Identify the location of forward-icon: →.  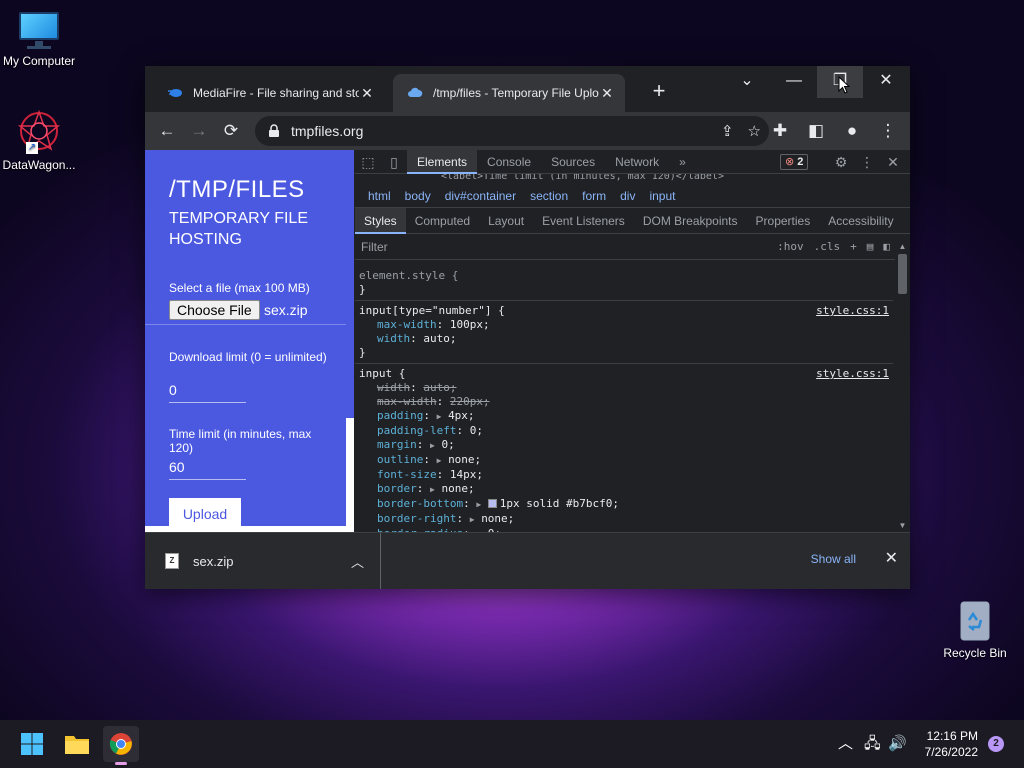
(199, 131).